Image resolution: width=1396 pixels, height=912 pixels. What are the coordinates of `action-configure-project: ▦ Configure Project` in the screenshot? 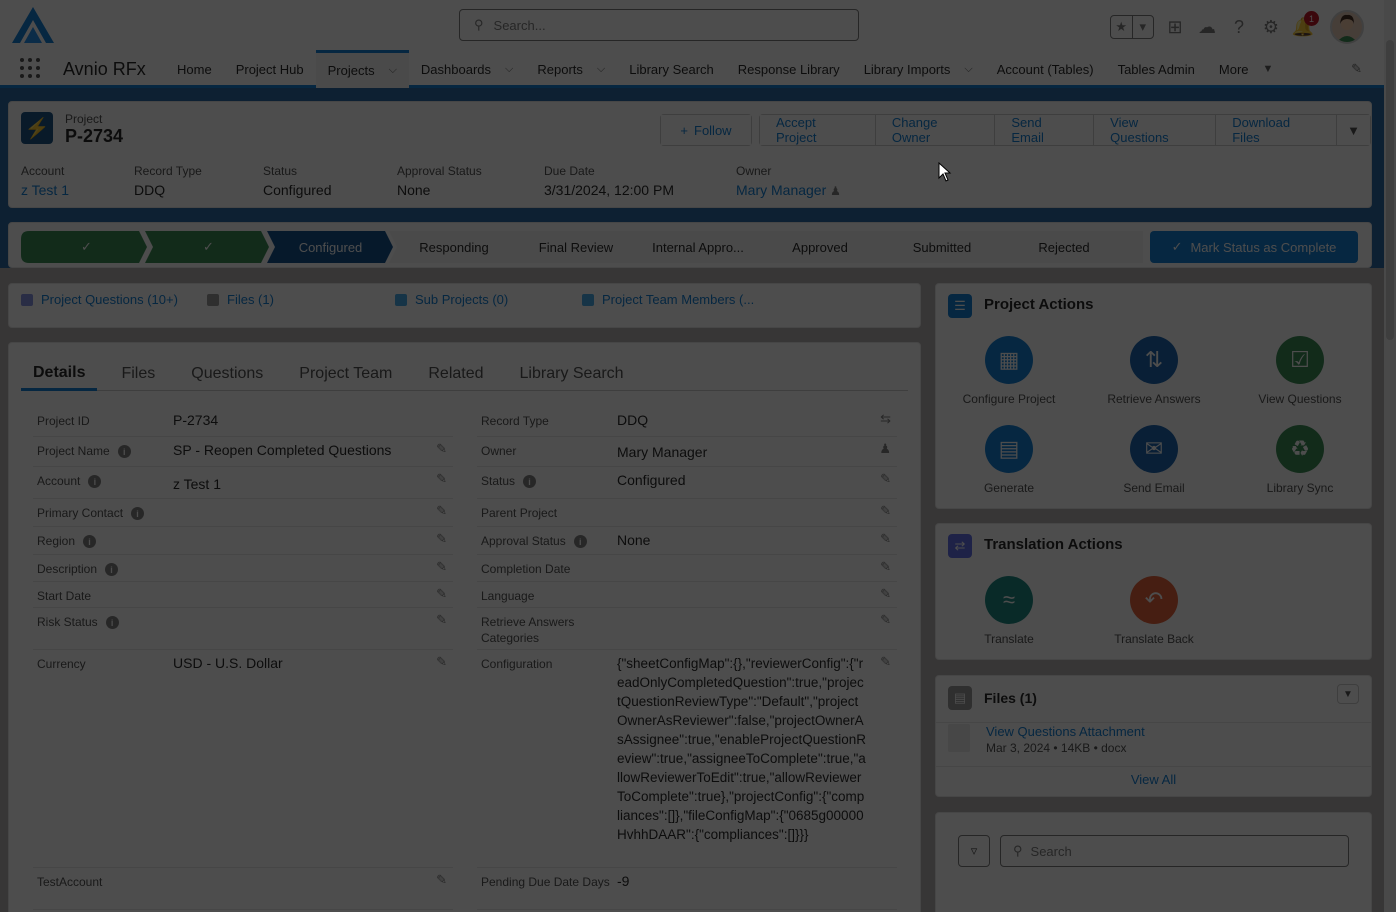 It's located at (1009, 371).